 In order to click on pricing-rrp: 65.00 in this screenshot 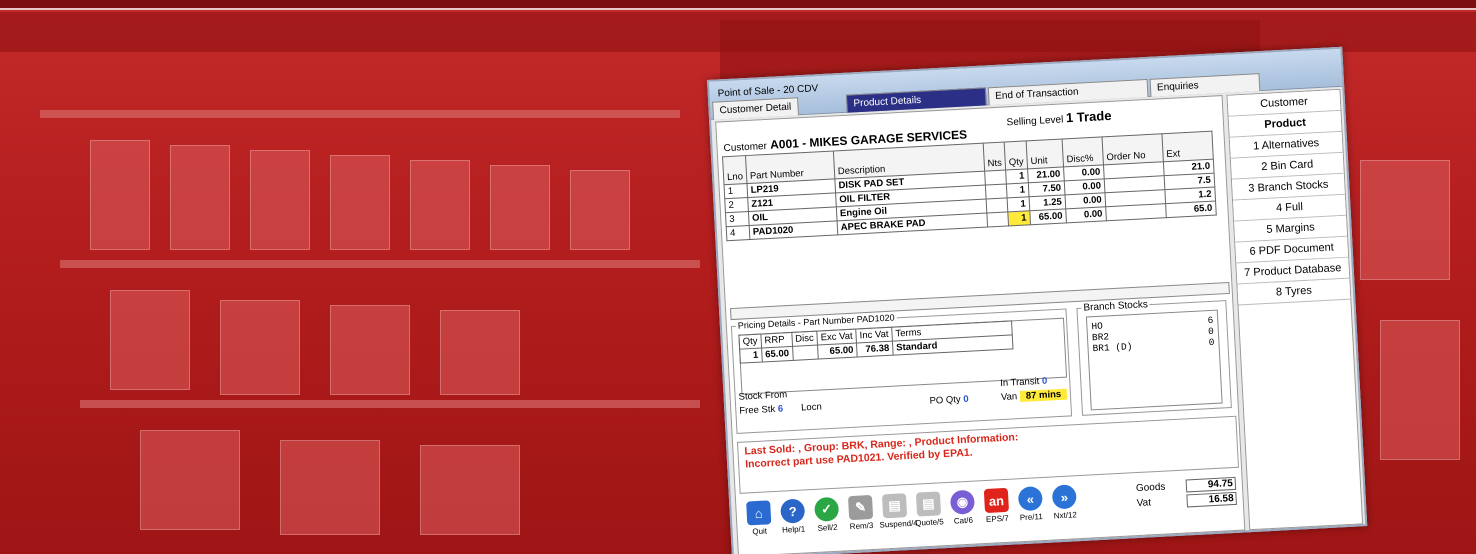, I will do `click(777, 354)`.